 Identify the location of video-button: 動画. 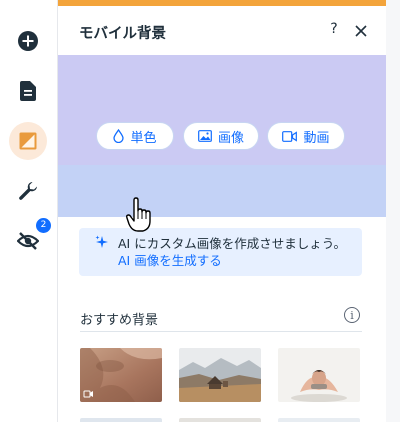
(306, 136).